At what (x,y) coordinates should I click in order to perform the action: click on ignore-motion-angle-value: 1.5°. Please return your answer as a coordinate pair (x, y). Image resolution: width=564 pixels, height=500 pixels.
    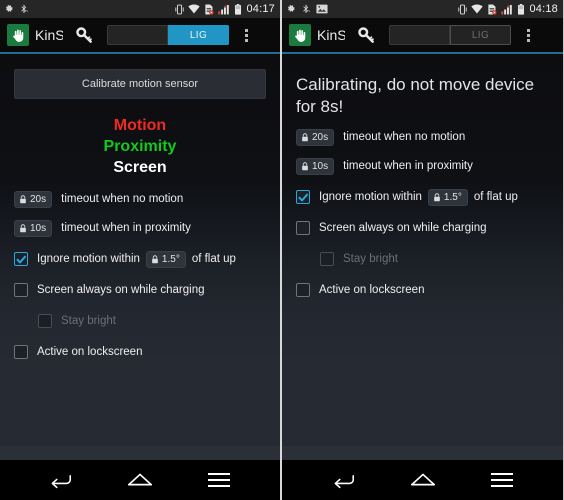
    Looking at the image, I should click on (170, 259).